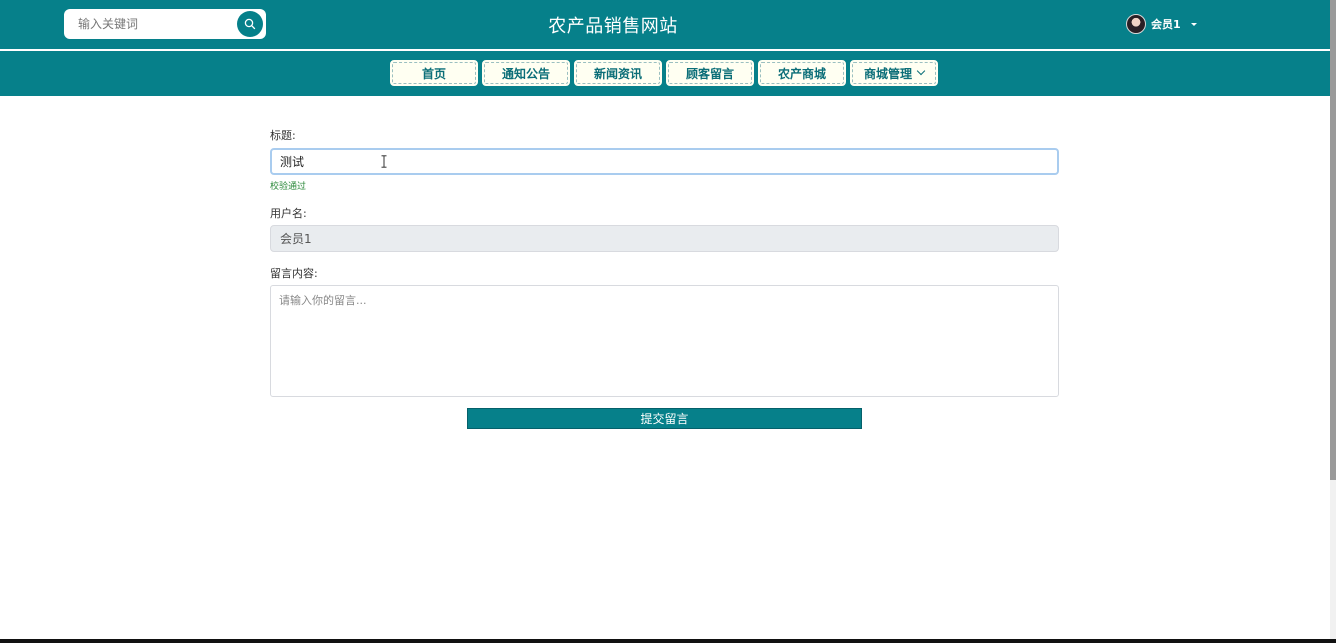 Image resolution: width=1336 pixels, height=643 pixels. I want to click on nav-item-label: 通知公告, so click(525, 73).